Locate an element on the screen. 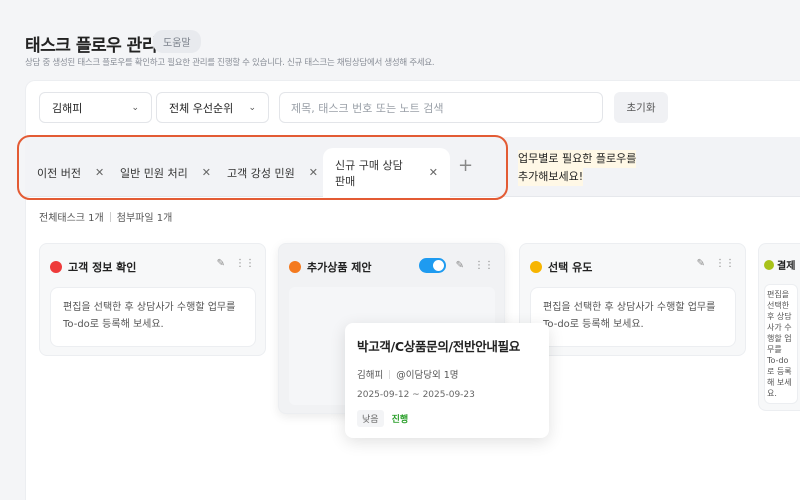 The image size is (800, 500). column-title: 선택 유도 is located at coordinates (570, 267).